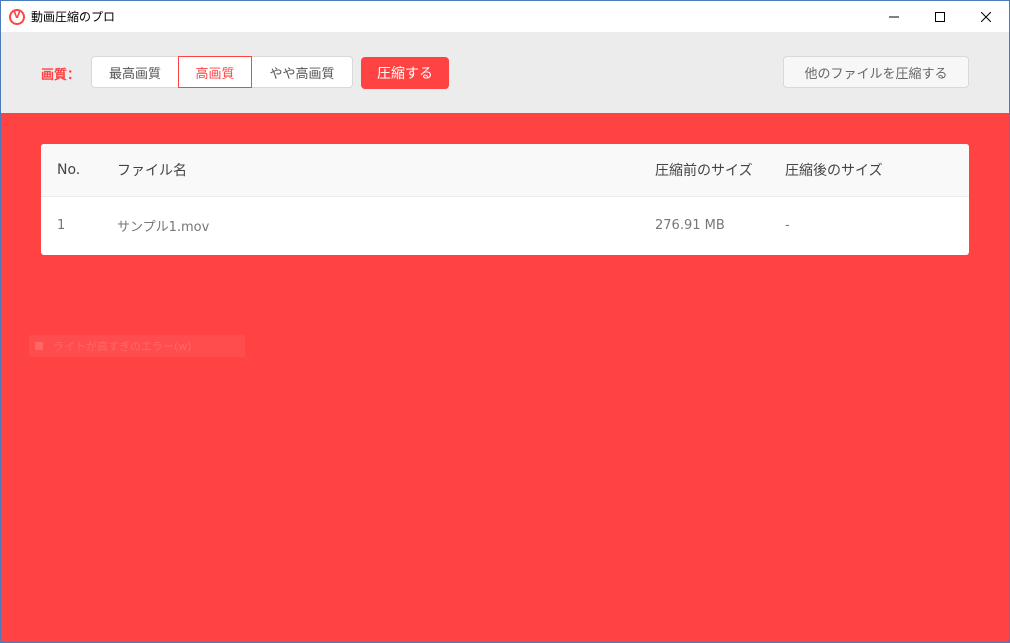  I want to click on minimize-icon, so click(894, 16).